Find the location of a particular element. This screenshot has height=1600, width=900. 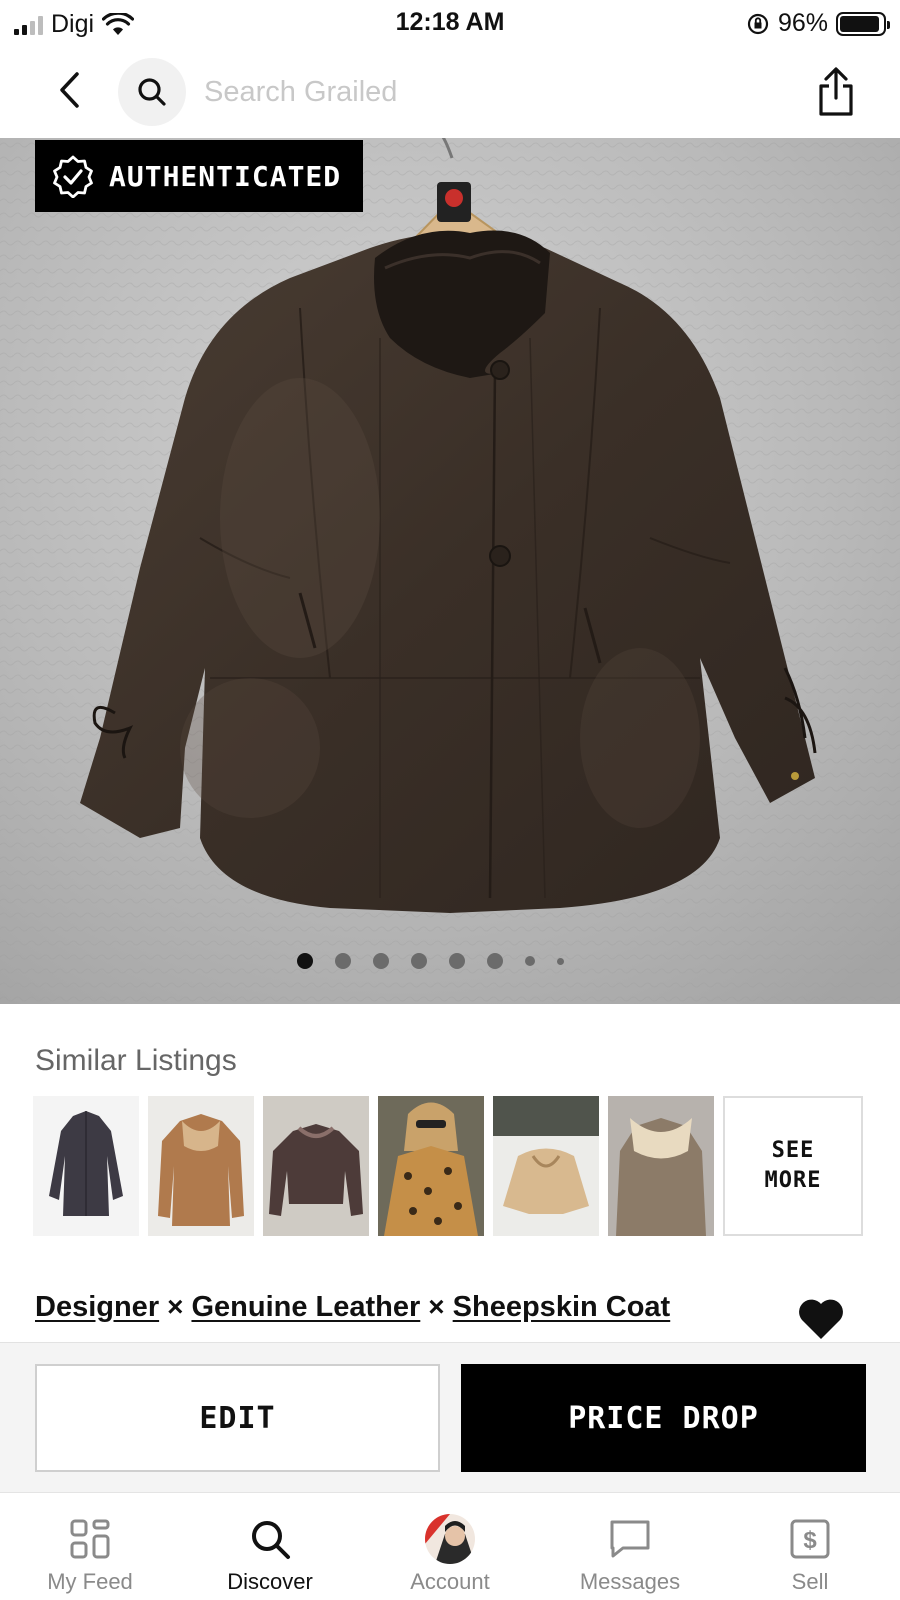

grid-icon is located at coordinates (90, 1539).